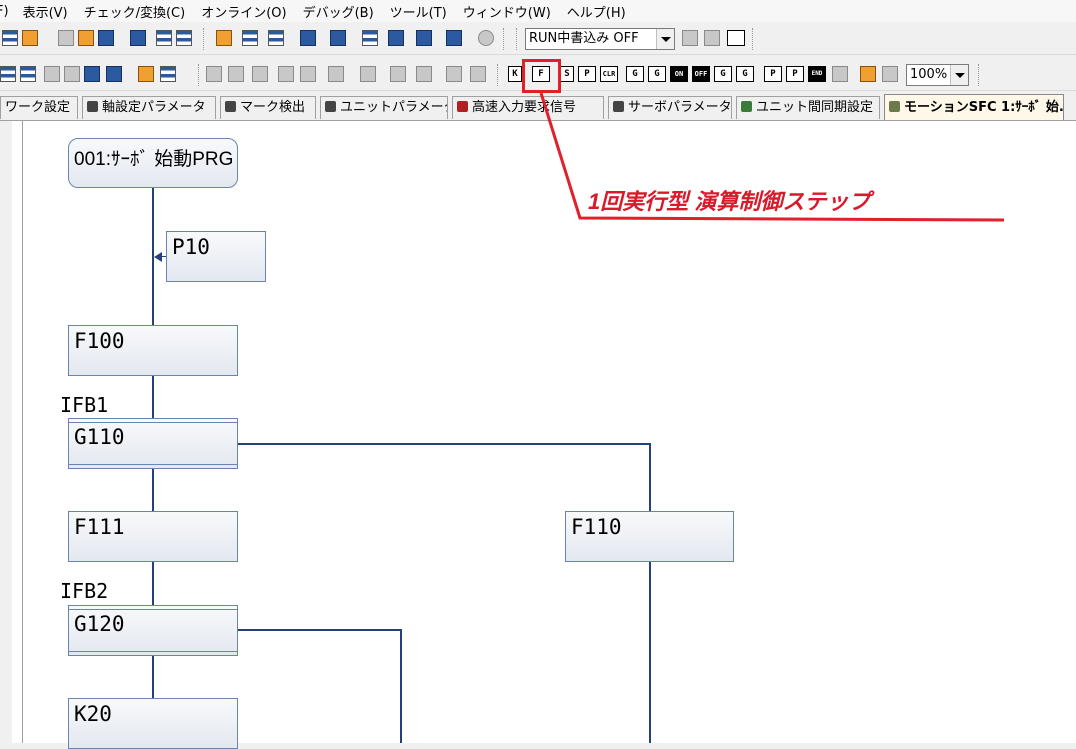 This screenshot has width=1076, height=749. Describe the element at coordinates (609, 74) in the screenshot. I see `clr-step-button: CLR` at that location.